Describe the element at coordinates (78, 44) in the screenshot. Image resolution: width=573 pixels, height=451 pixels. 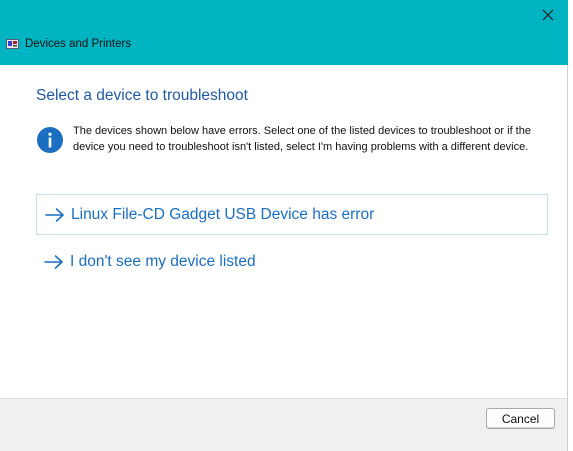
I see `window-title: Devices and Printers` at that location.